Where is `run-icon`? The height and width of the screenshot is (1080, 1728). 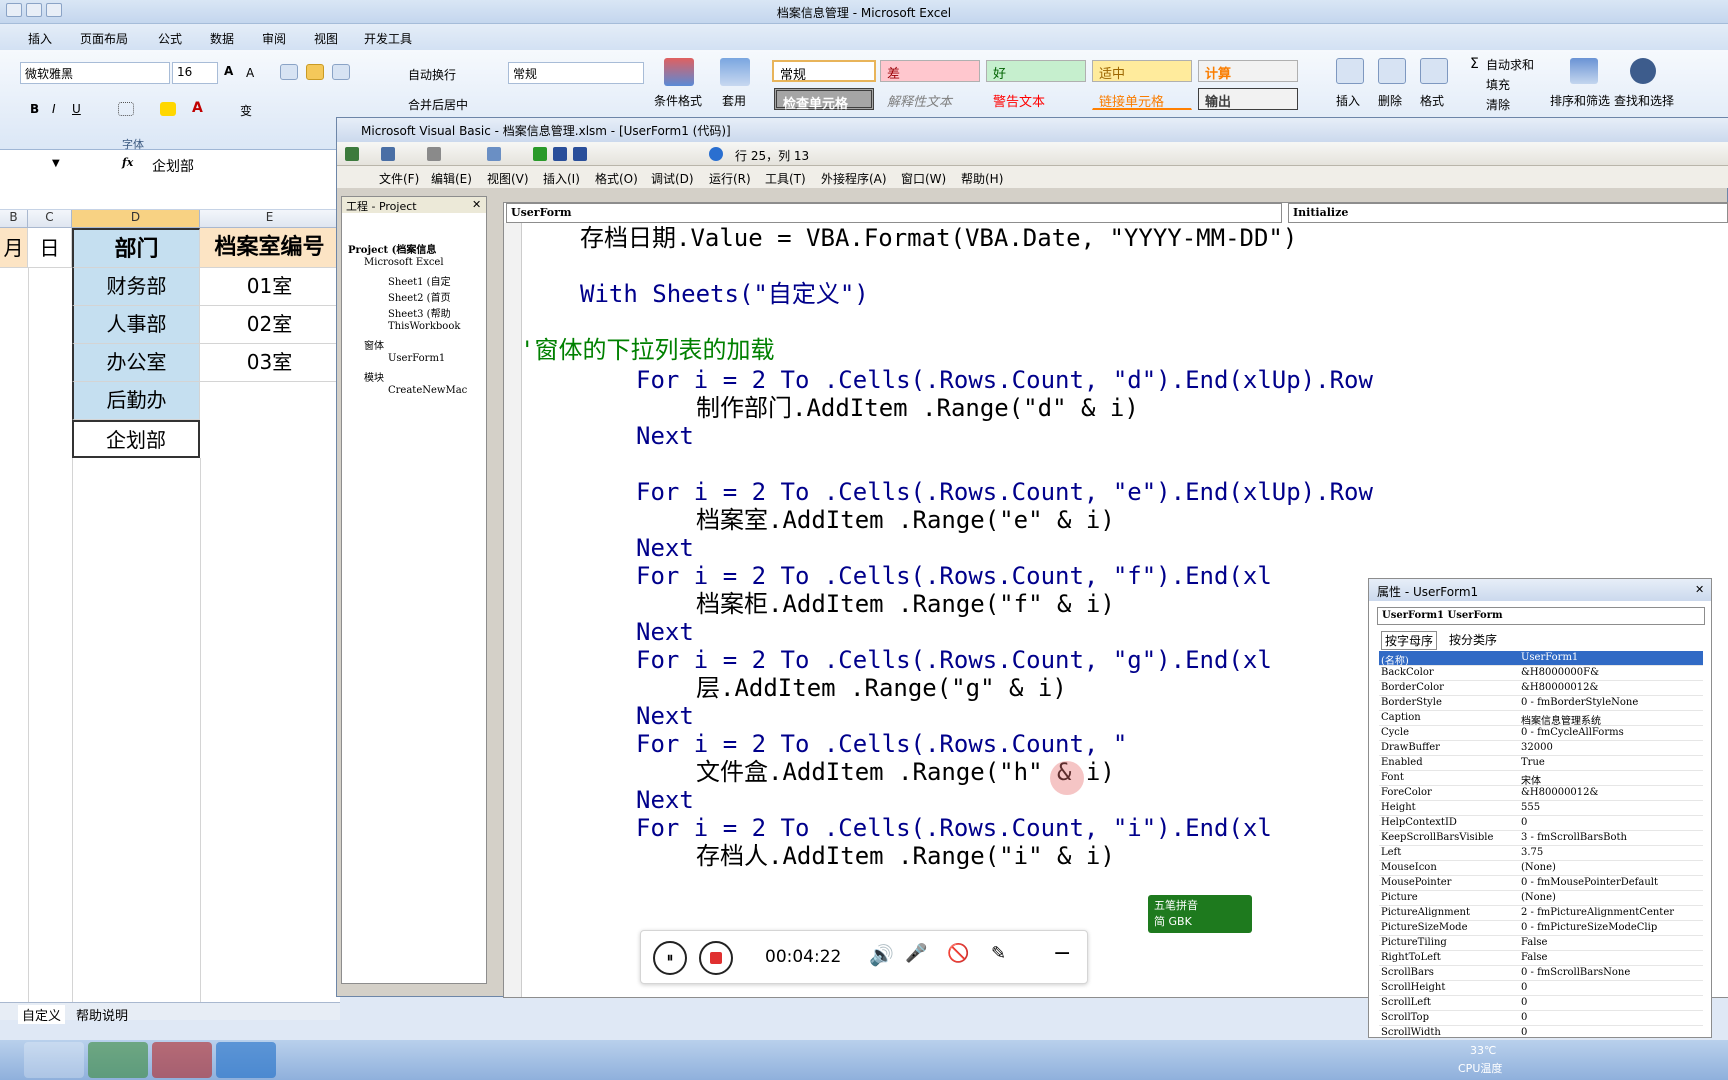 run-icon is located at coordinates (540, 154).